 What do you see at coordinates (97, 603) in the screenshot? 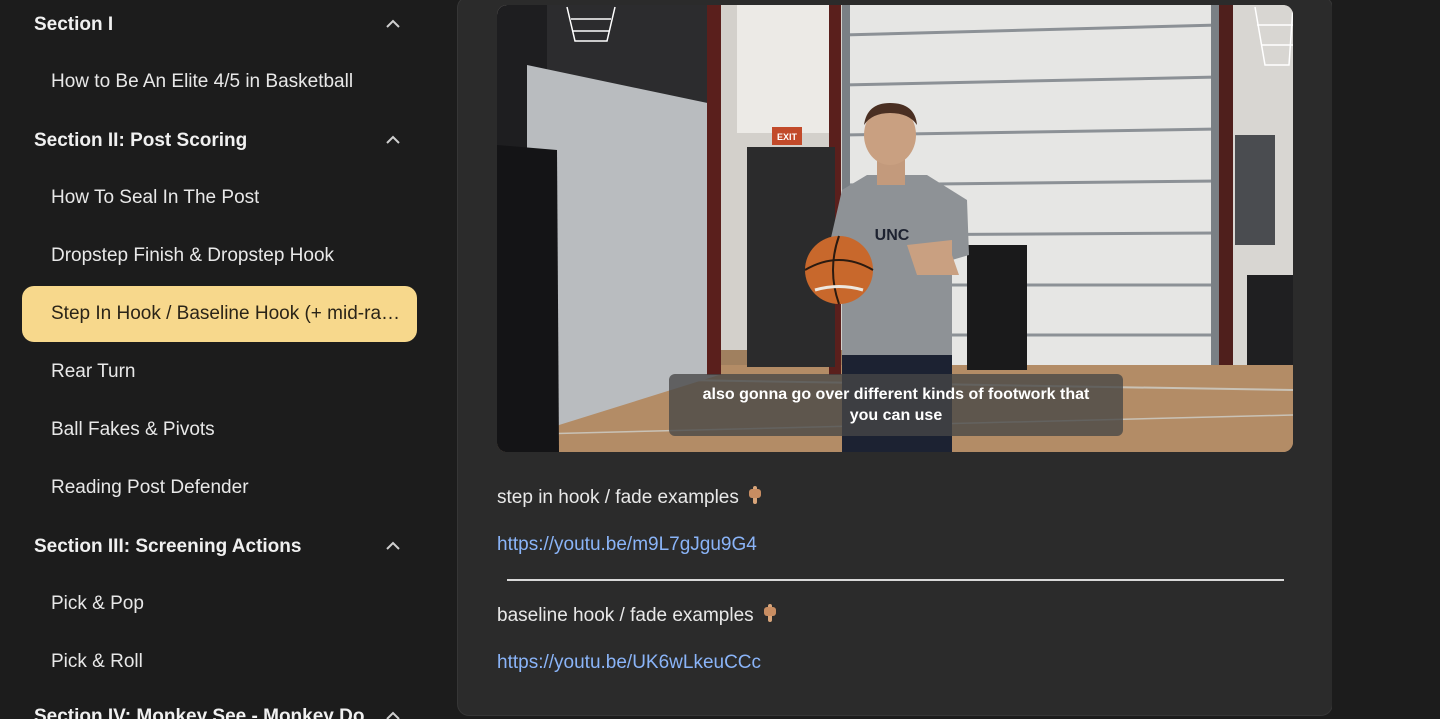
I see `lesson-label: Pick & Pop` at bounding box center [97, 603].